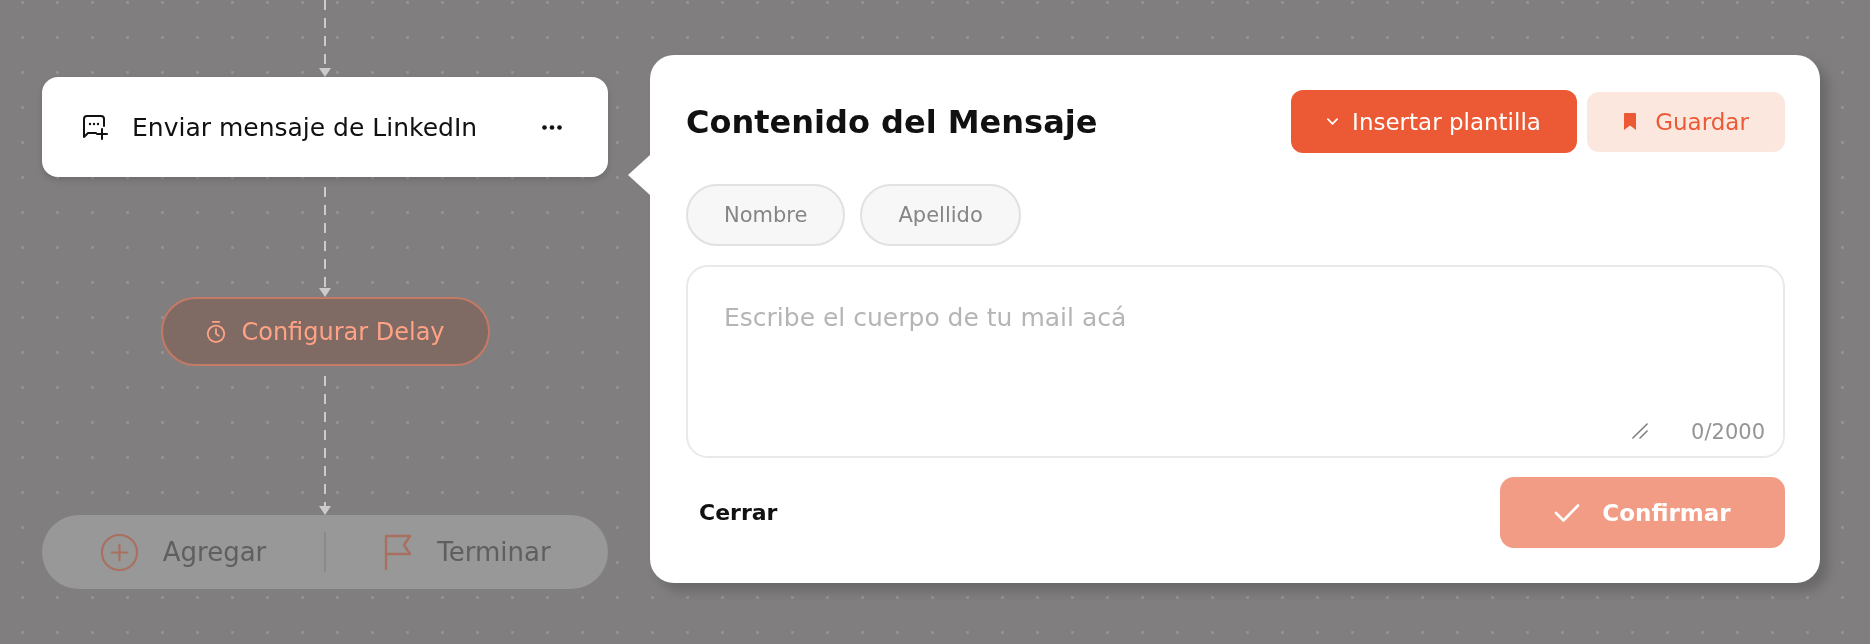  Describe the element at coordinates (398, 552) in the screenshot. I see `flag-icon` at that location.